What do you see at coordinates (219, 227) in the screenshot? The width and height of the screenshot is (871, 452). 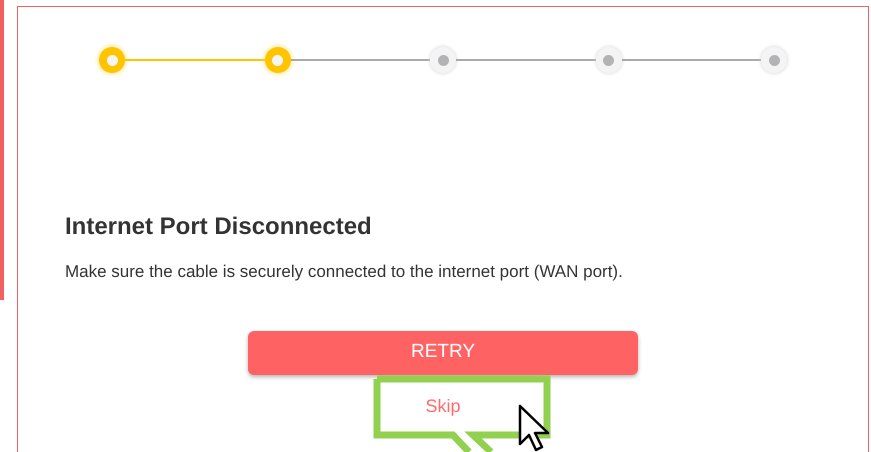 I see `page-title: Internet Port Disconnected` at bounding box center [219, 227].